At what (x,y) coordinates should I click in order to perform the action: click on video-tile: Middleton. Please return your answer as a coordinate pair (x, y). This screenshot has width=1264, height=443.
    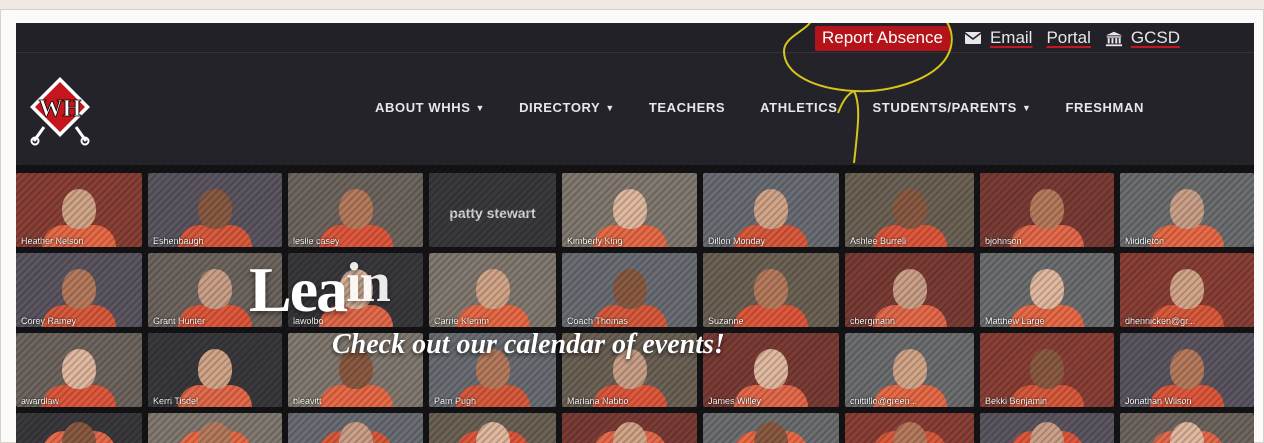
    Looking at the image, I should click on (1187, 210).